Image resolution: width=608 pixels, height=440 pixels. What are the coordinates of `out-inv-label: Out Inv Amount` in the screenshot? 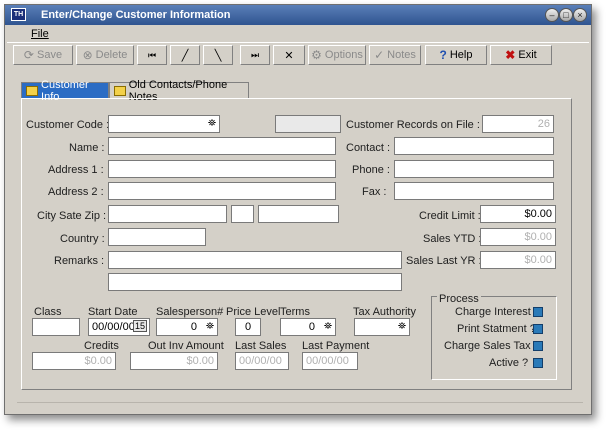 It's located at (186, 346).